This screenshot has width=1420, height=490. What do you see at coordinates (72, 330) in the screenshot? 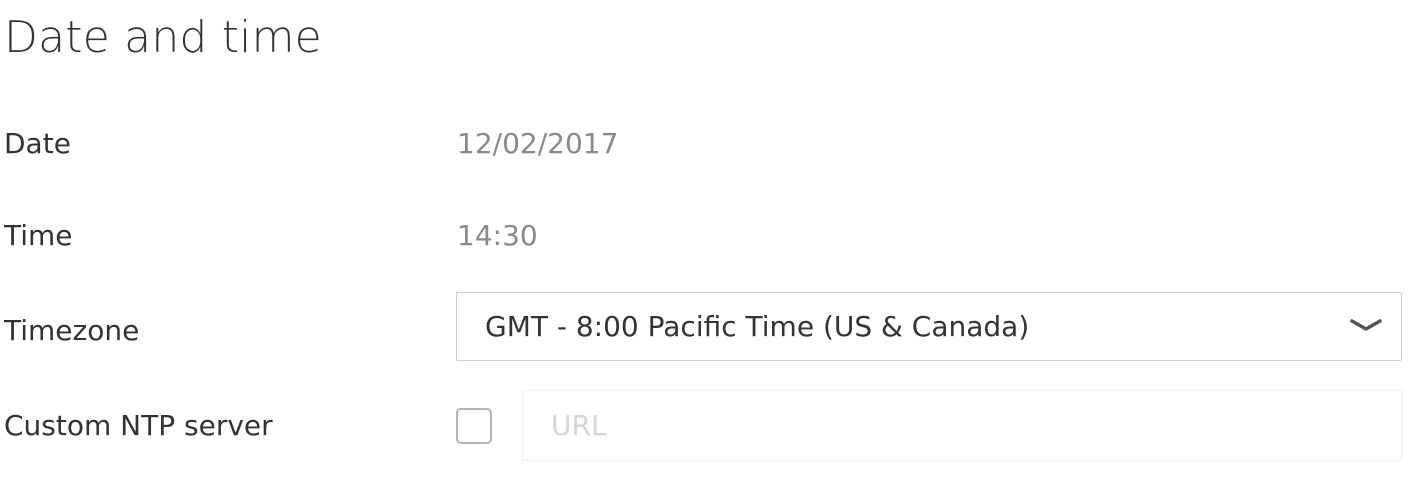
I see `timezone-label: Timezone` at bounding box center [72, 330].